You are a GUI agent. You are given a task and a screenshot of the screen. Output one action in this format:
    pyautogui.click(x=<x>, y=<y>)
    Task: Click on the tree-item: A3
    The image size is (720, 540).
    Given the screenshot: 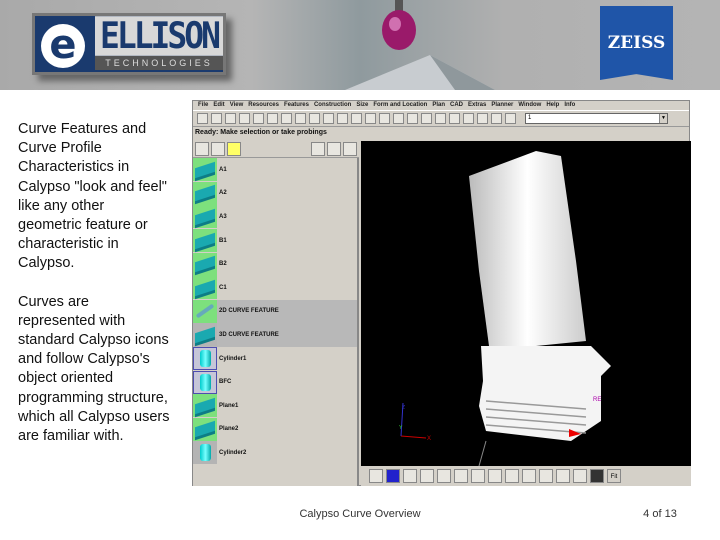 What is the action you would take?
    pyautogui.click(x=275, y=217)
    